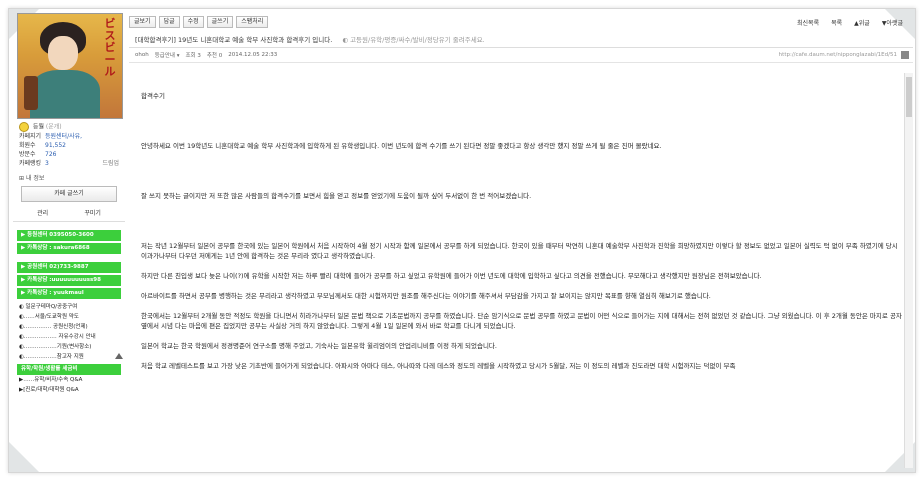  I want to click on post-tags-text: 고등원/유학/평증/싸수/발비/정당유기 줄려주세요., so click(417, 40).